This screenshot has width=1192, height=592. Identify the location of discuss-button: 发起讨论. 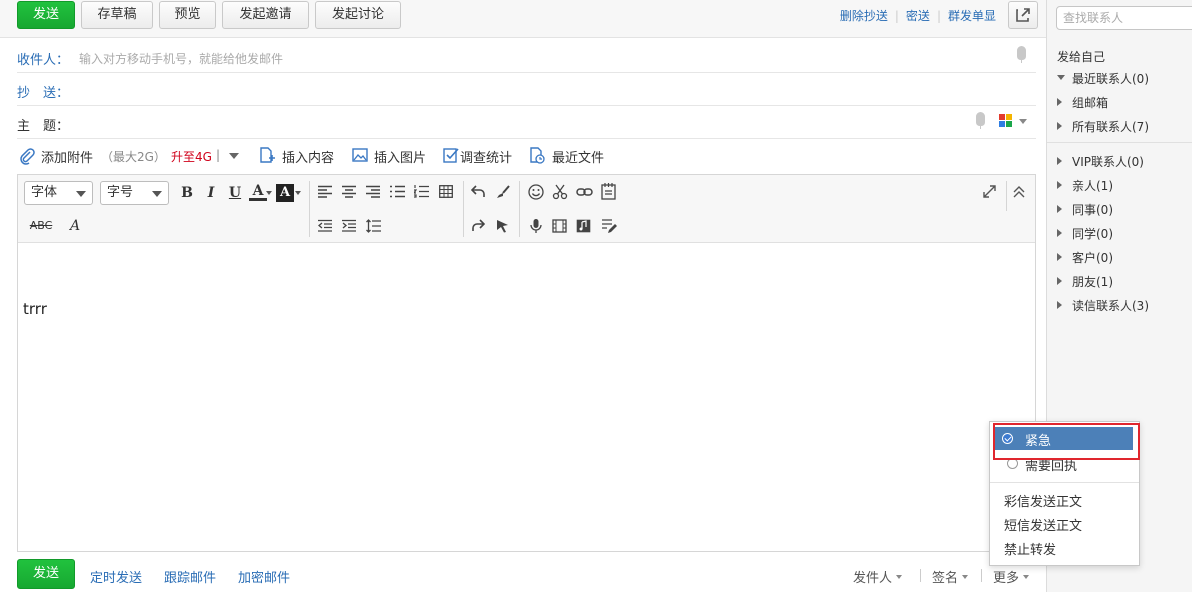
(358, 15).